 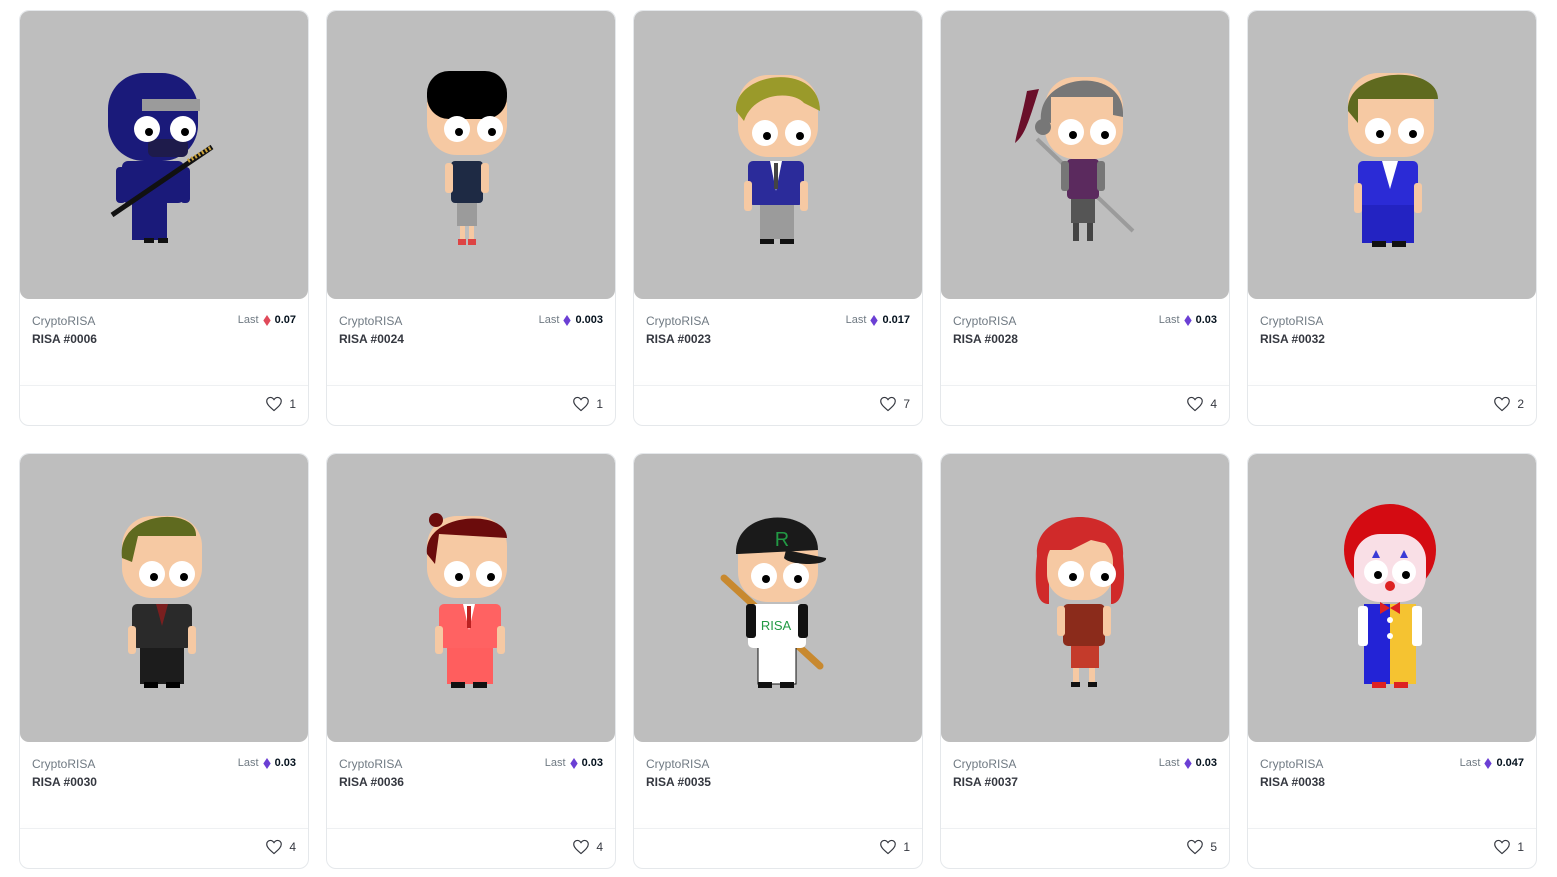 What do you see at coordinates (64, 339) in the screenshot?
I see `nft-name: RISA #0006` at bounding box center [64, 339].